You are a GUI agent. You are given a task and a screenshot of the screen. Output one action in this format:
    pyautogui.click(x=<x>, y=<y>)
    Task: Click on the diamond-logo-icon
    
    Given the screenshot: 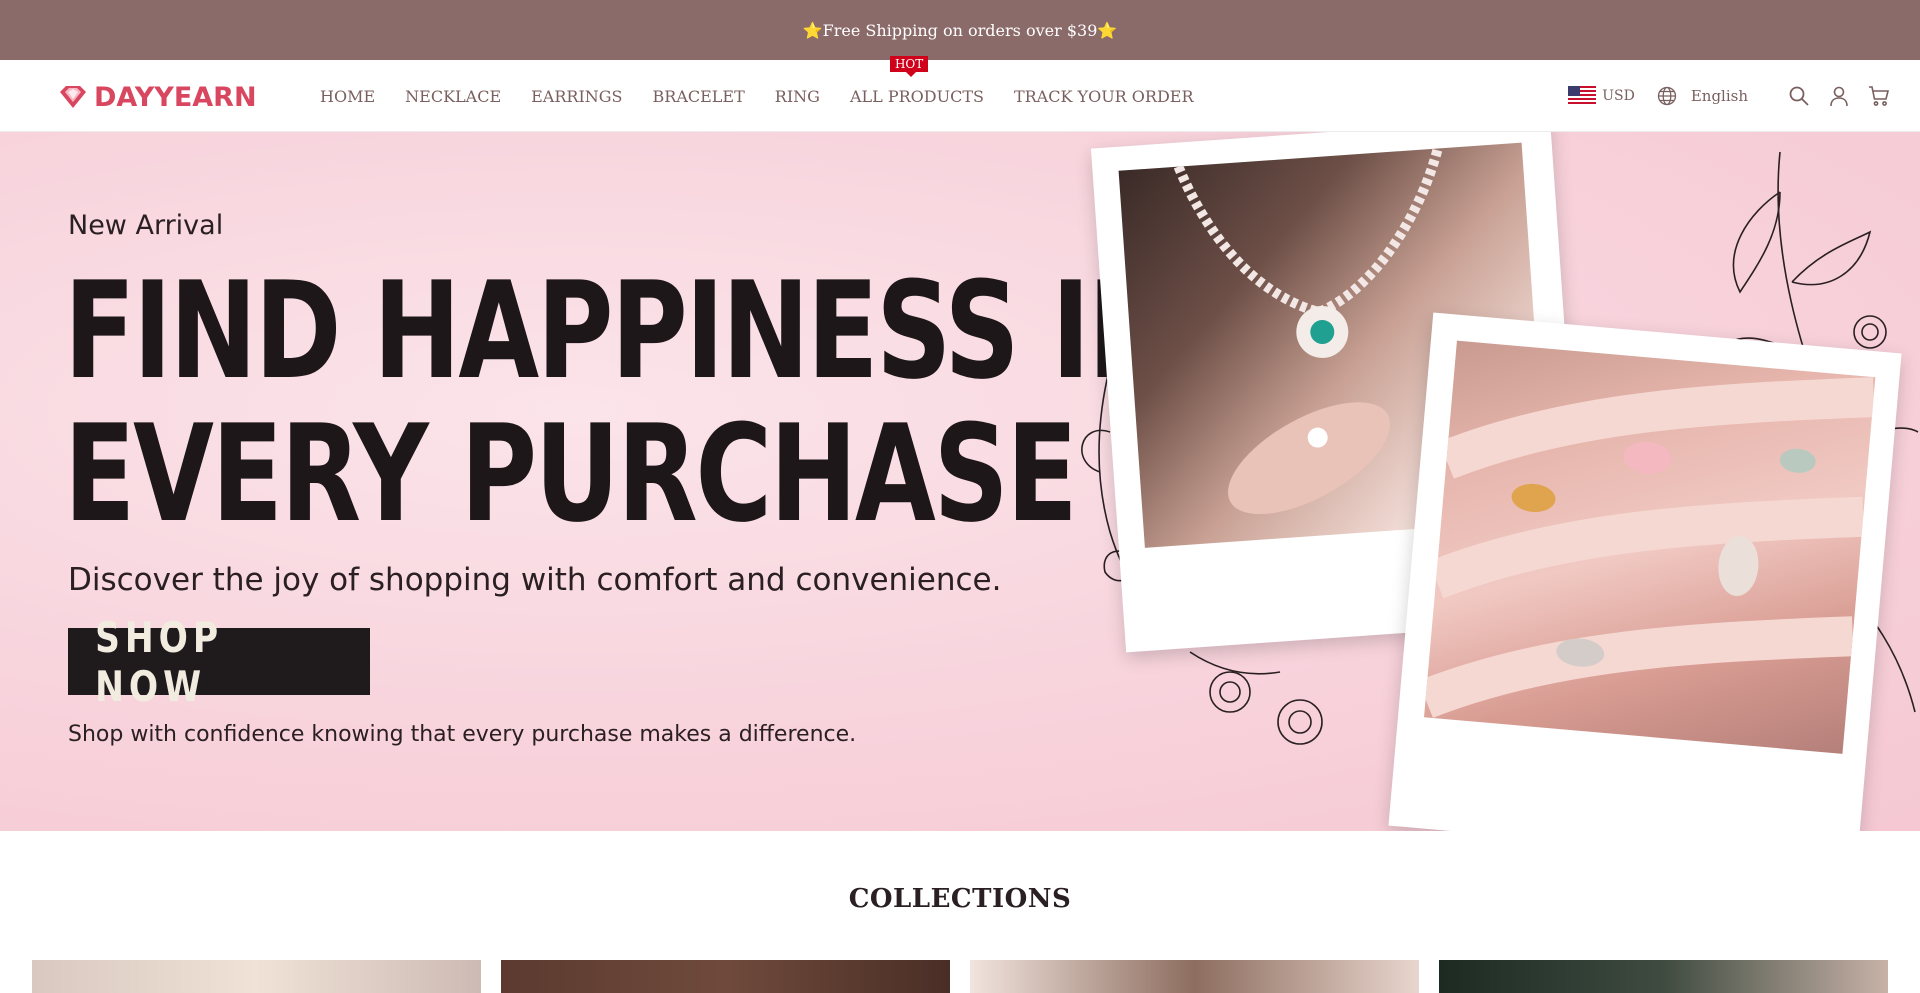 What is the action you would take?
    pyautogui.click(x=73, y=97)
    